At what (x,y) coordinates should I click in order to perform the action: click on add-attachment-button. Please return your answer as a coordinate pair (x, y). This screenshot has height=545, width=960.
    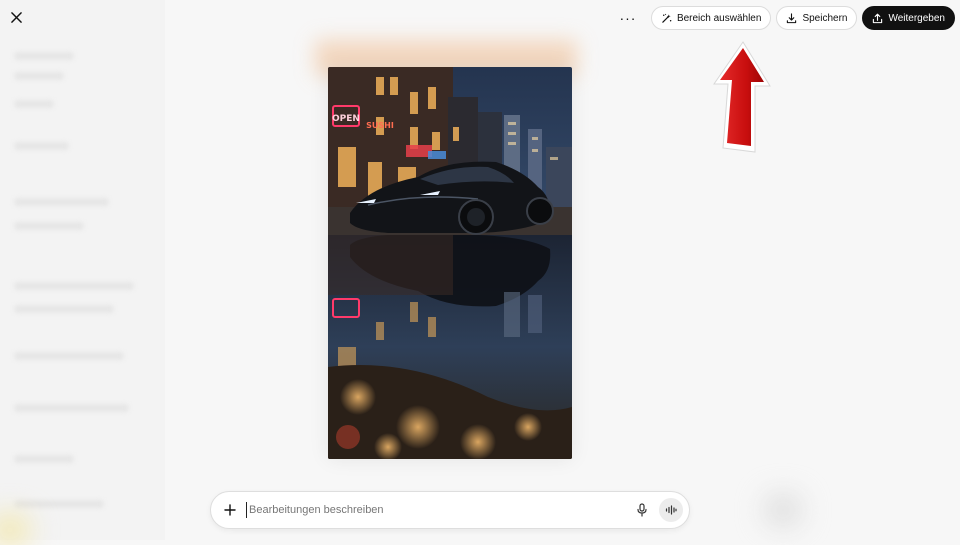
    Looking at the image, I should click on (230, 510).